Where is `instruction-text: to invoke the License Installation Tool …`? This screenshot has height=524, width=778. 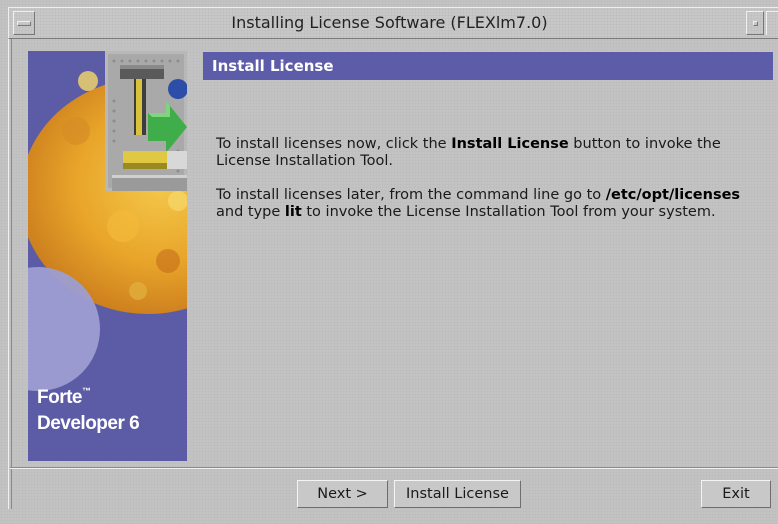
instruction-text: to invoke the License Installation Tool … is located at coordinates (508, 212).